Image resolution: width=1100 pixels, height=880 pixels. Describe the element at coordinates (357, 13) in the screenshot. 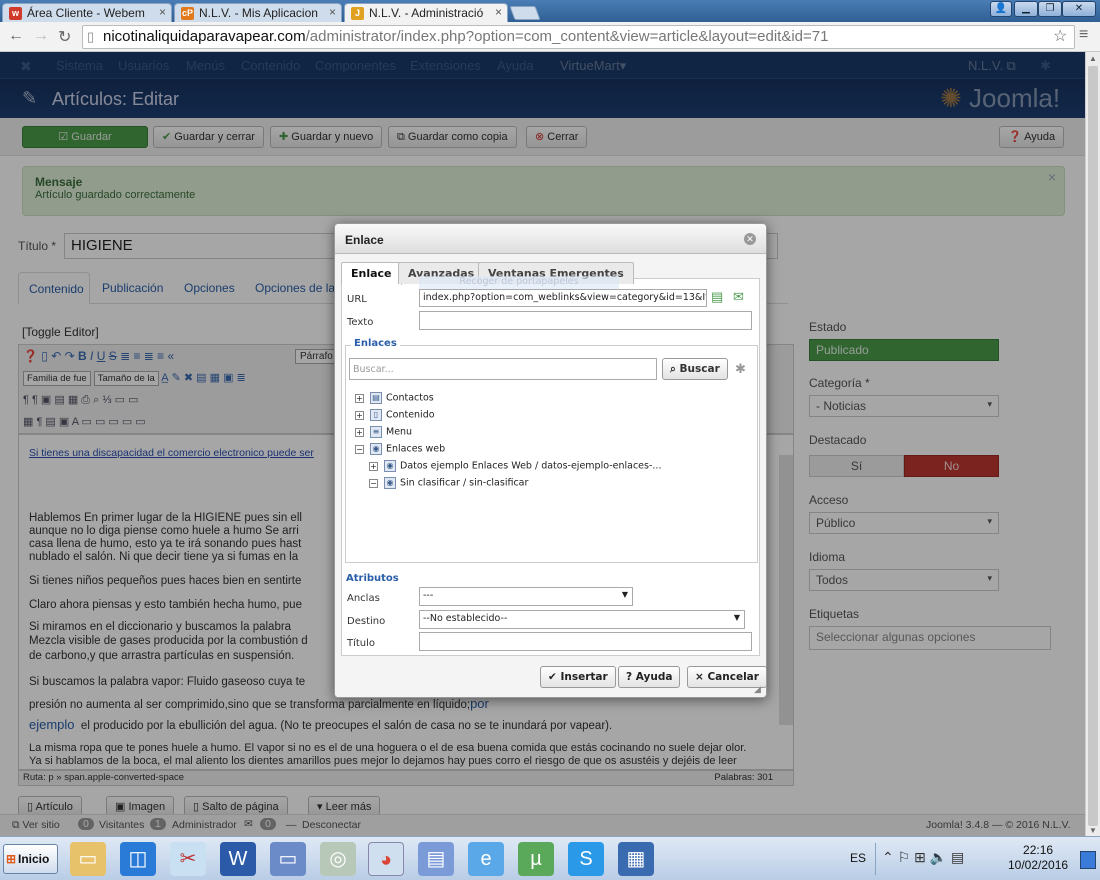

I see `joomla-icon: J` at that location.